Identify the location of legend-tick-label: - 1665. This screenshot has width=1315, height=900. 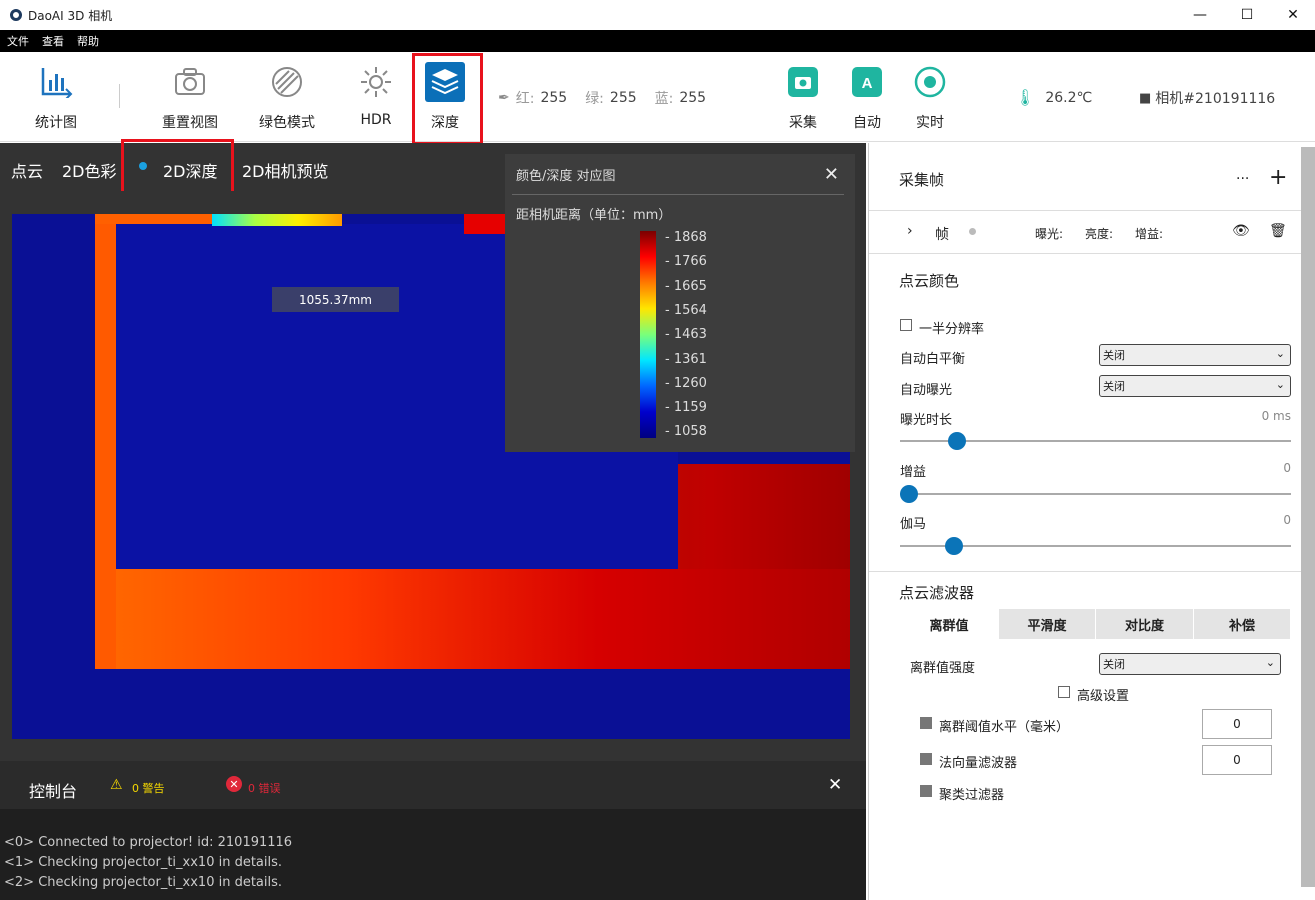
(686, 286).